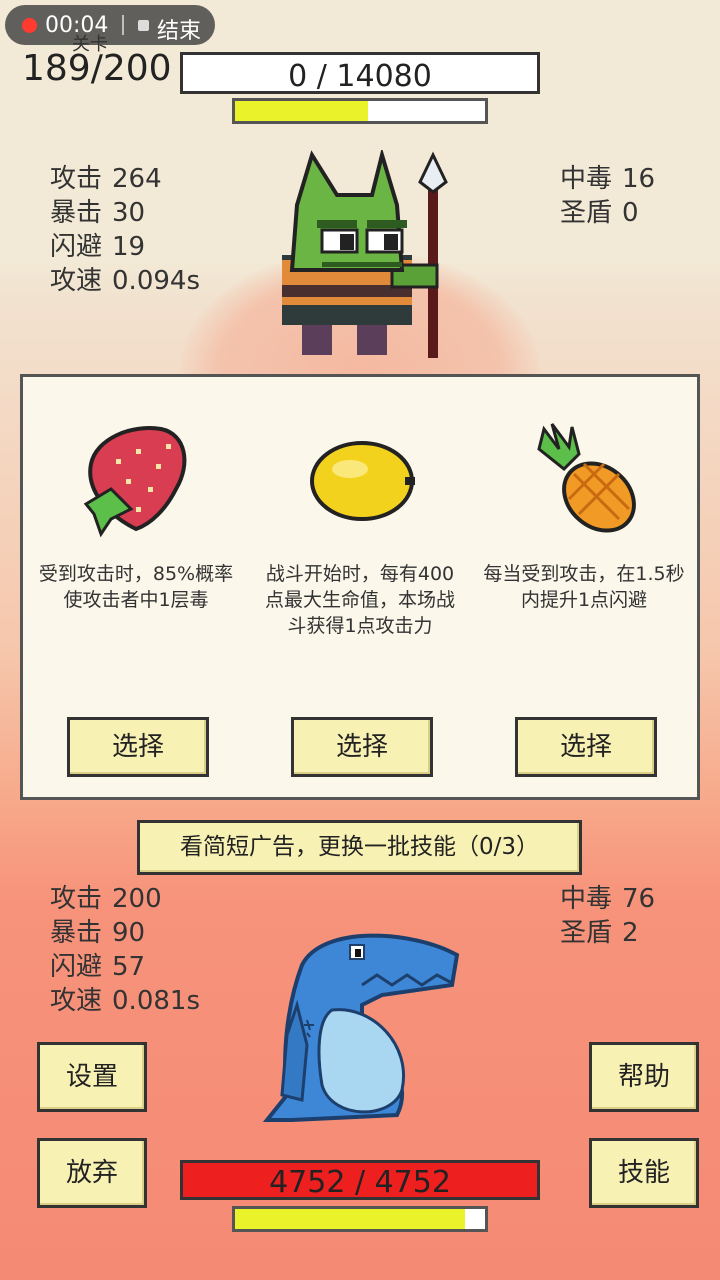  What do you see at coordinates (359, 847) in the screenshot?
I see `watch-ad-refresh-button: 看简短广告，更换一批技能（0/3）` at bounding box center [359, 847].